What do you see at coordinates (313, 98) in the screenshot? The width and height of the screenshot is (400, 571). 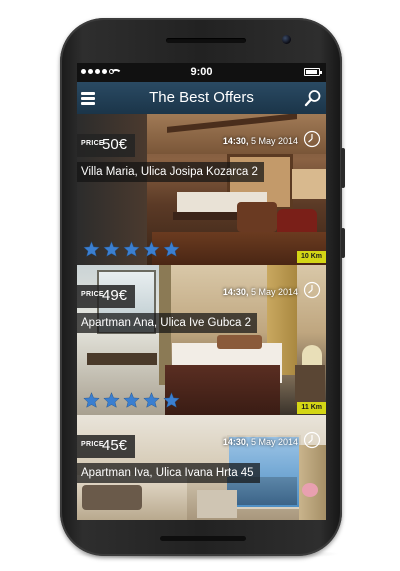 I see `search-icon` at bounding box center [313, 98].